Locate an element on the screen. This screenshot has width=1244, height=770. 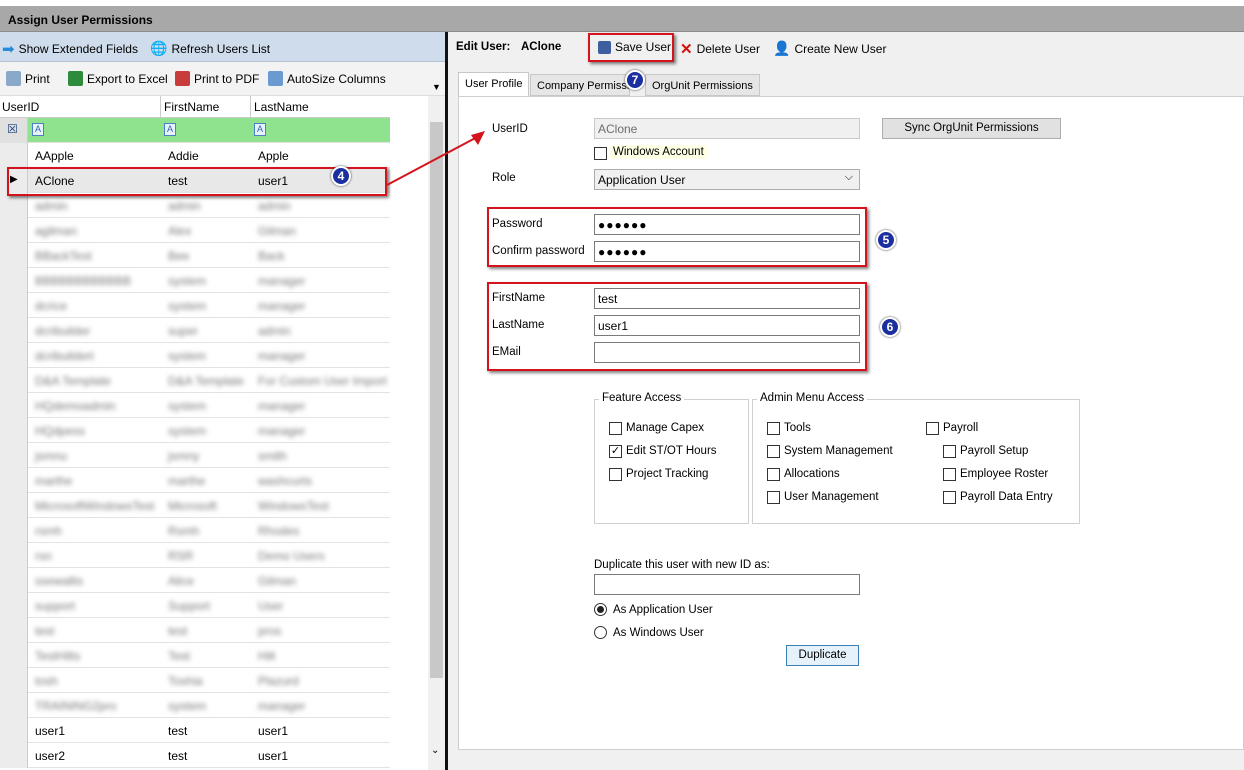
table-row: rsmh Rsmh Rhodes is located at coordinates (195, 530).